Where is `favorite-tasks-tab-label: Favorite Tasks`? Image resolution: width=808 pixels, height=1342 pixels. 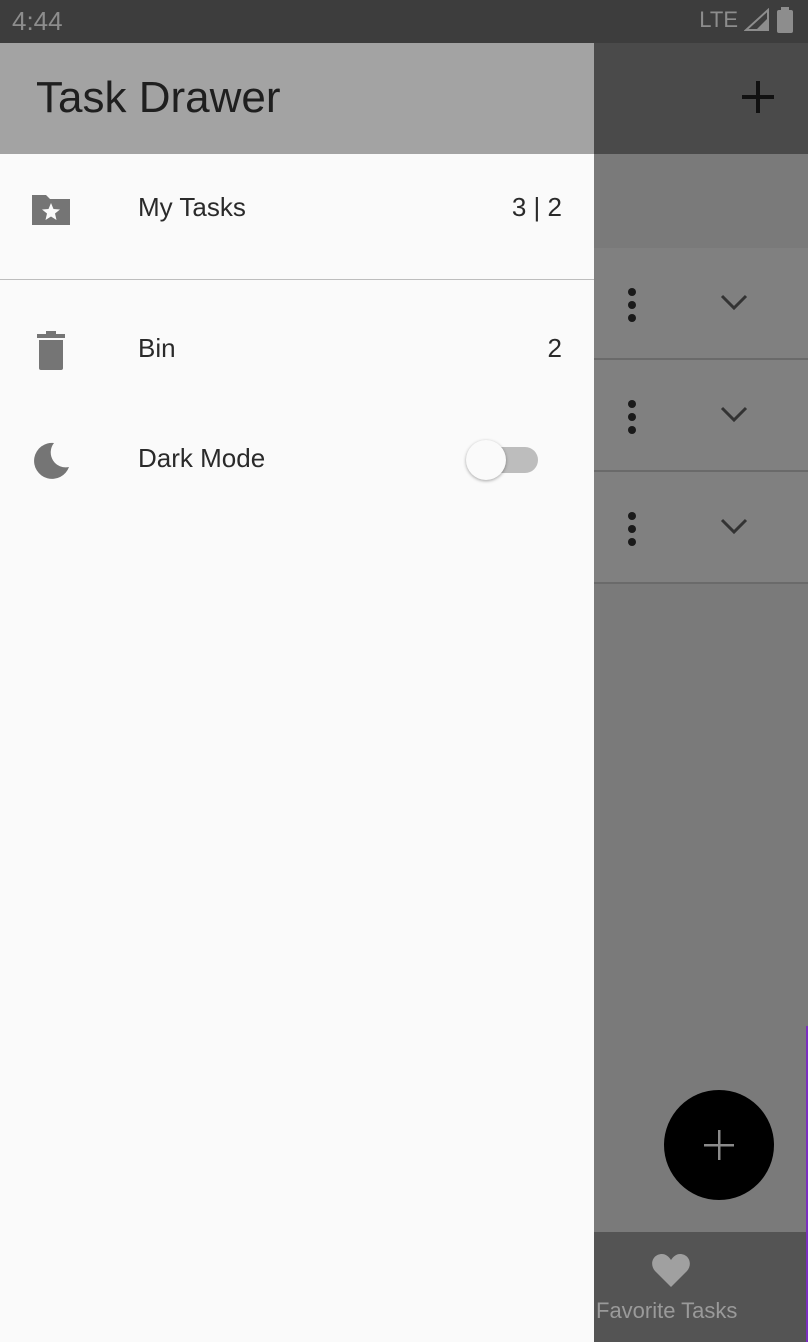
favorite-tasks-tab-label: Favorite Tasks is located at coordinates (686, 1311).